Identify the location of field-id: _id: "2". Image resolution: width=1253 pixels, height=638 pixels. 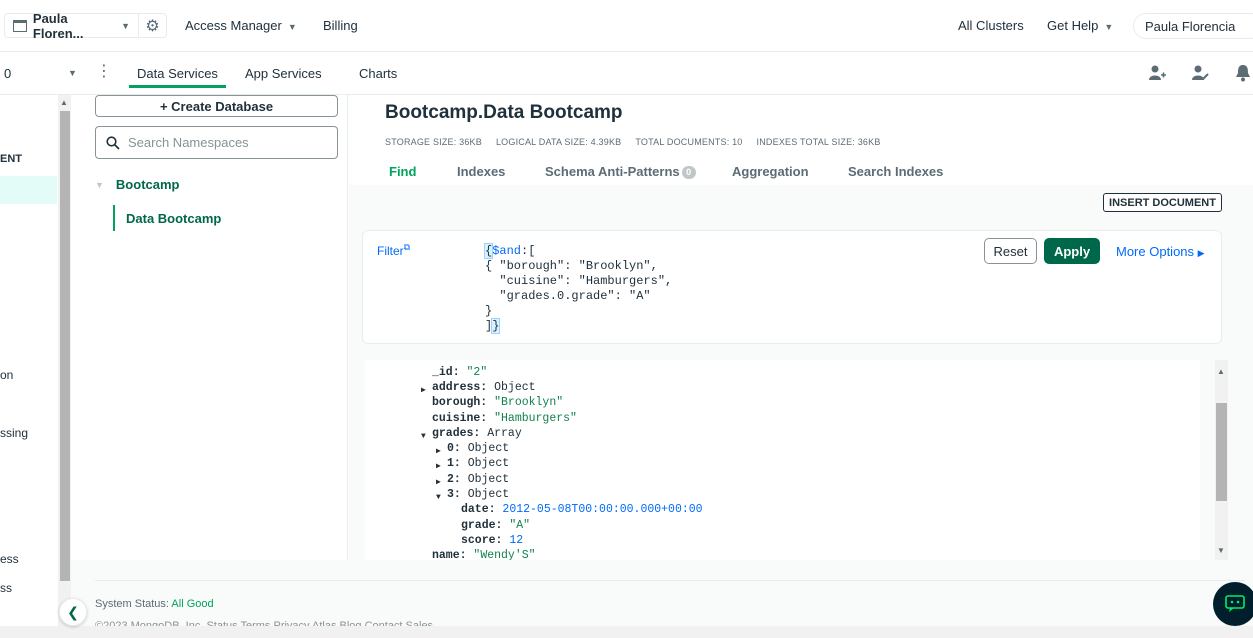
(459, 373).